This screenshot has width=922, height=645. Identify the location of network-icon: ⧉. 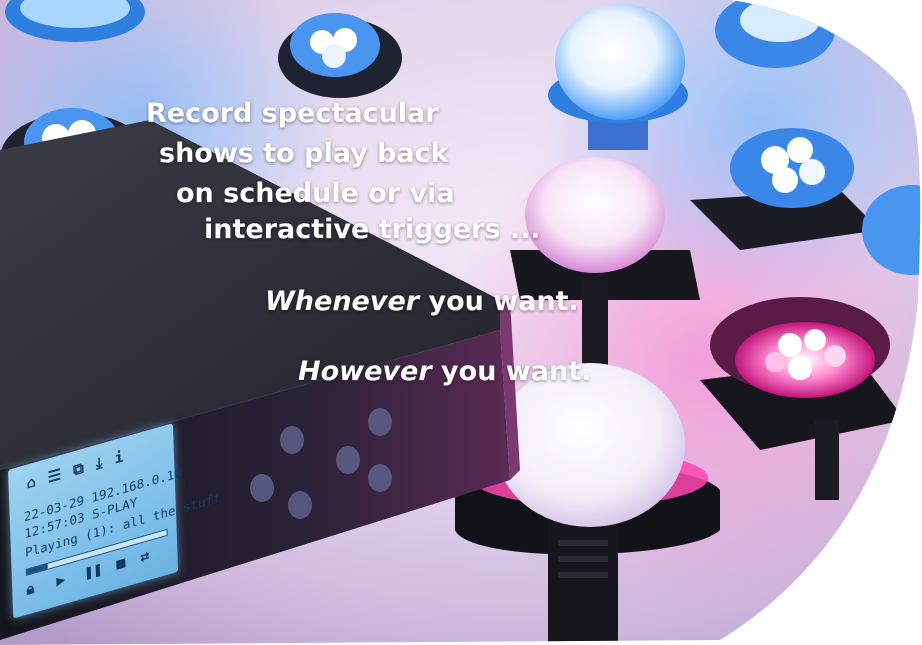
(84, 467).